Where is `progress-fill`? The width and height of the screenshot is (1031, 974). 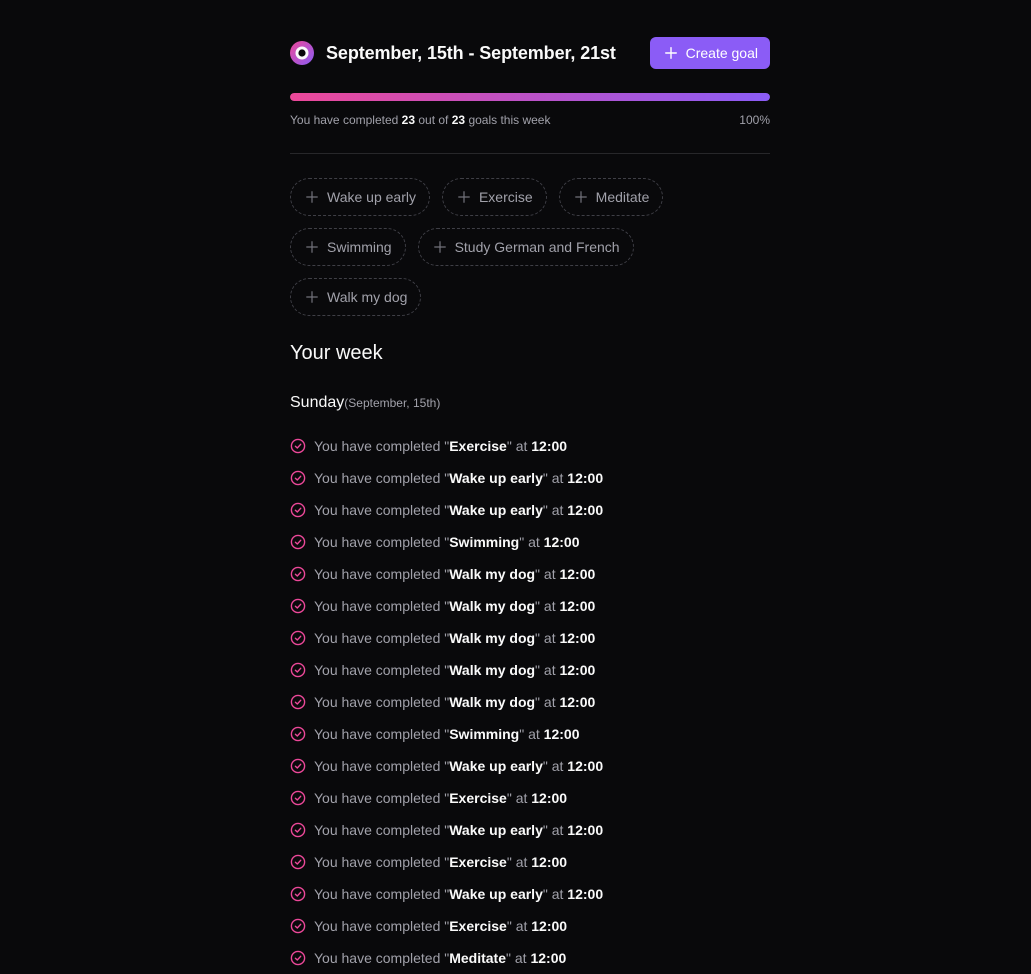 progress-fill is located at coordinates (530, 97).